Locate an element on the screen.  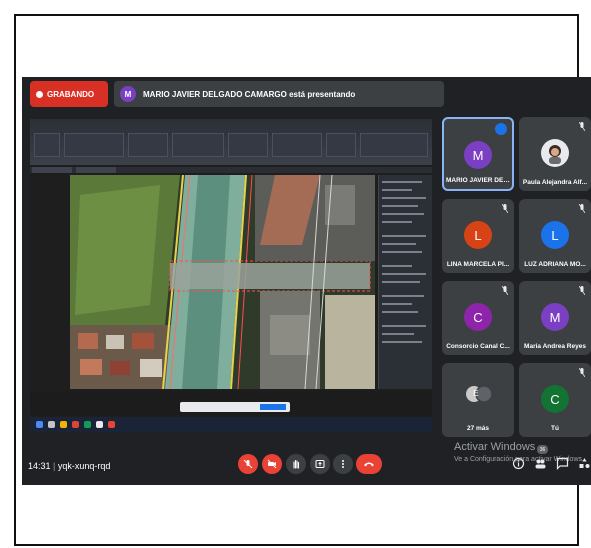
present-icon is located at coordinates (320, 464).